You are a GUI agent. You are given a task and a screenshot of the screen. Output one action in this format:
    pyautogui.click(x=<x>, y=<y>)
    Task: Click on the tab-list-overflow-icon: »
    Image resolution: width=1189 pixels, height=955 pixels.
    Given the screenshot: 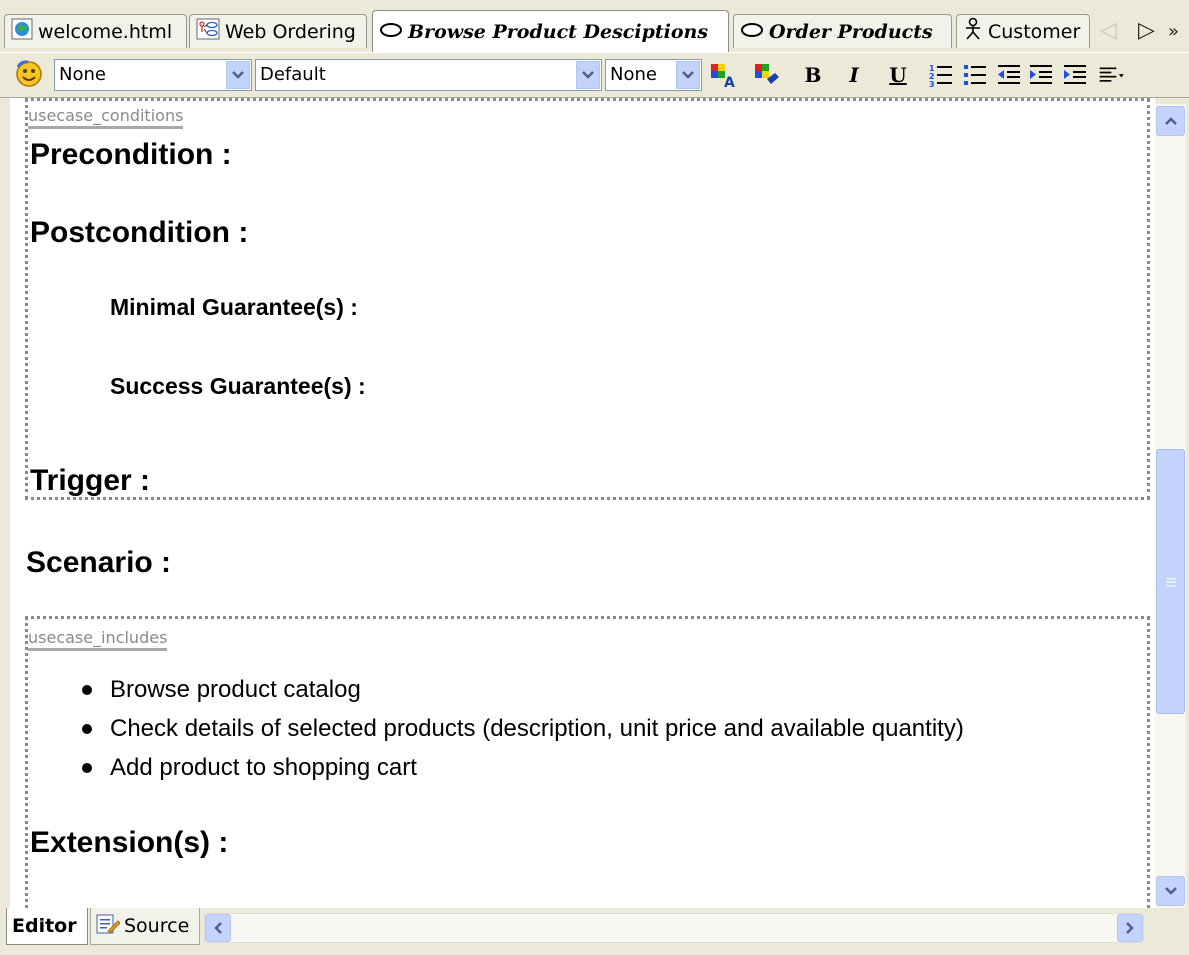 What is the action you would take?
    pyautogui.click(x=1173, y=31)
    